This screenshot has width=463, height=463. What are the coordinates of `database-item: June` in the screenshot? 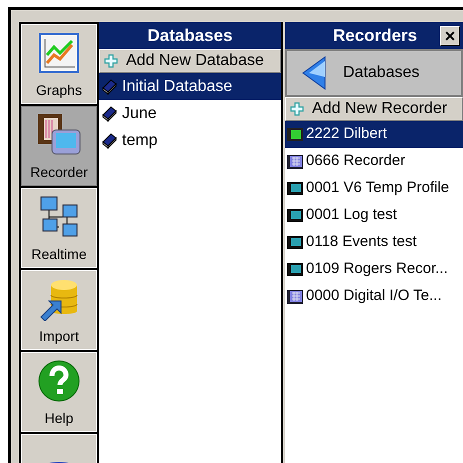 It's located at (190, 113).